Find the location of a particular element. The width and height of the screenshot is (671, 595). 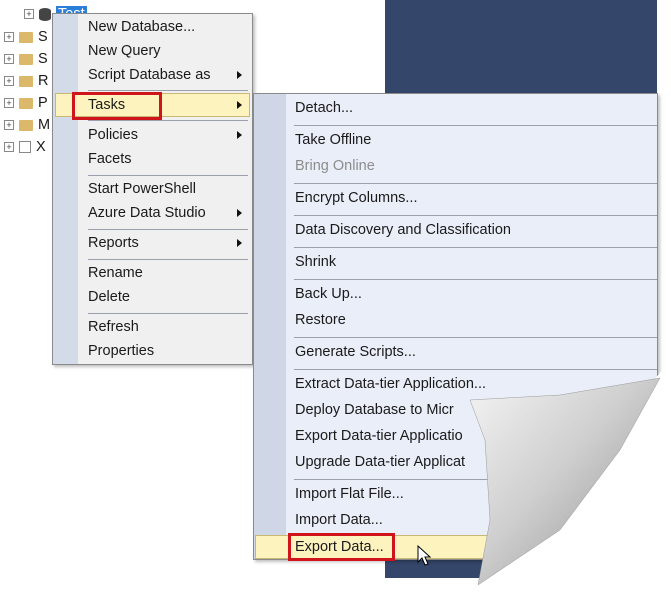

page-curl is located at coordinates (544, 477).